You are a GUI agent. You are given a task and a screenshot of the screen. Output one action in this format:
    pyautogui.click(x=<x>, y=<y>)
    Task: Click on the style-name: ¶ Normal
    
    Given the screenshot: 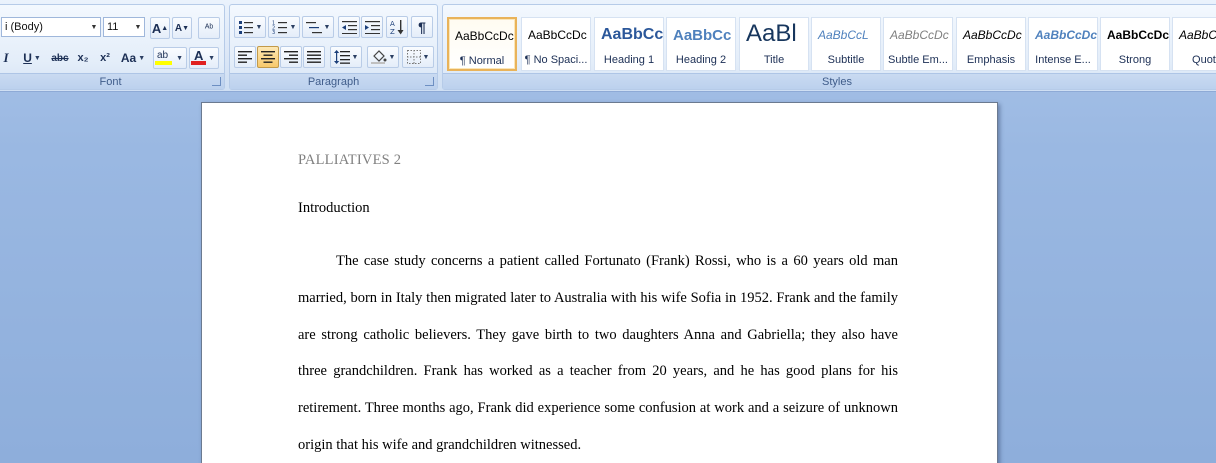 What is the action you would take?
    pyautogui.click(x=482, y=61)
    